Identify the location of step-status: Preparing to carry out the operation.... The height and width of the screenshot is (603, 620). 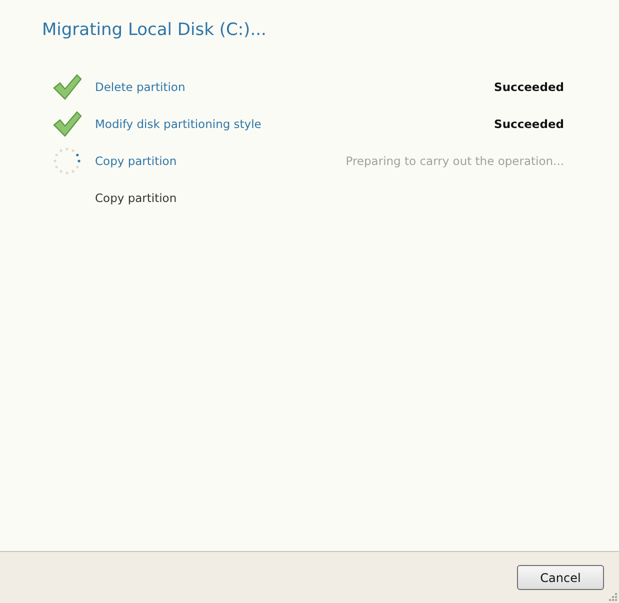
(455, 161).